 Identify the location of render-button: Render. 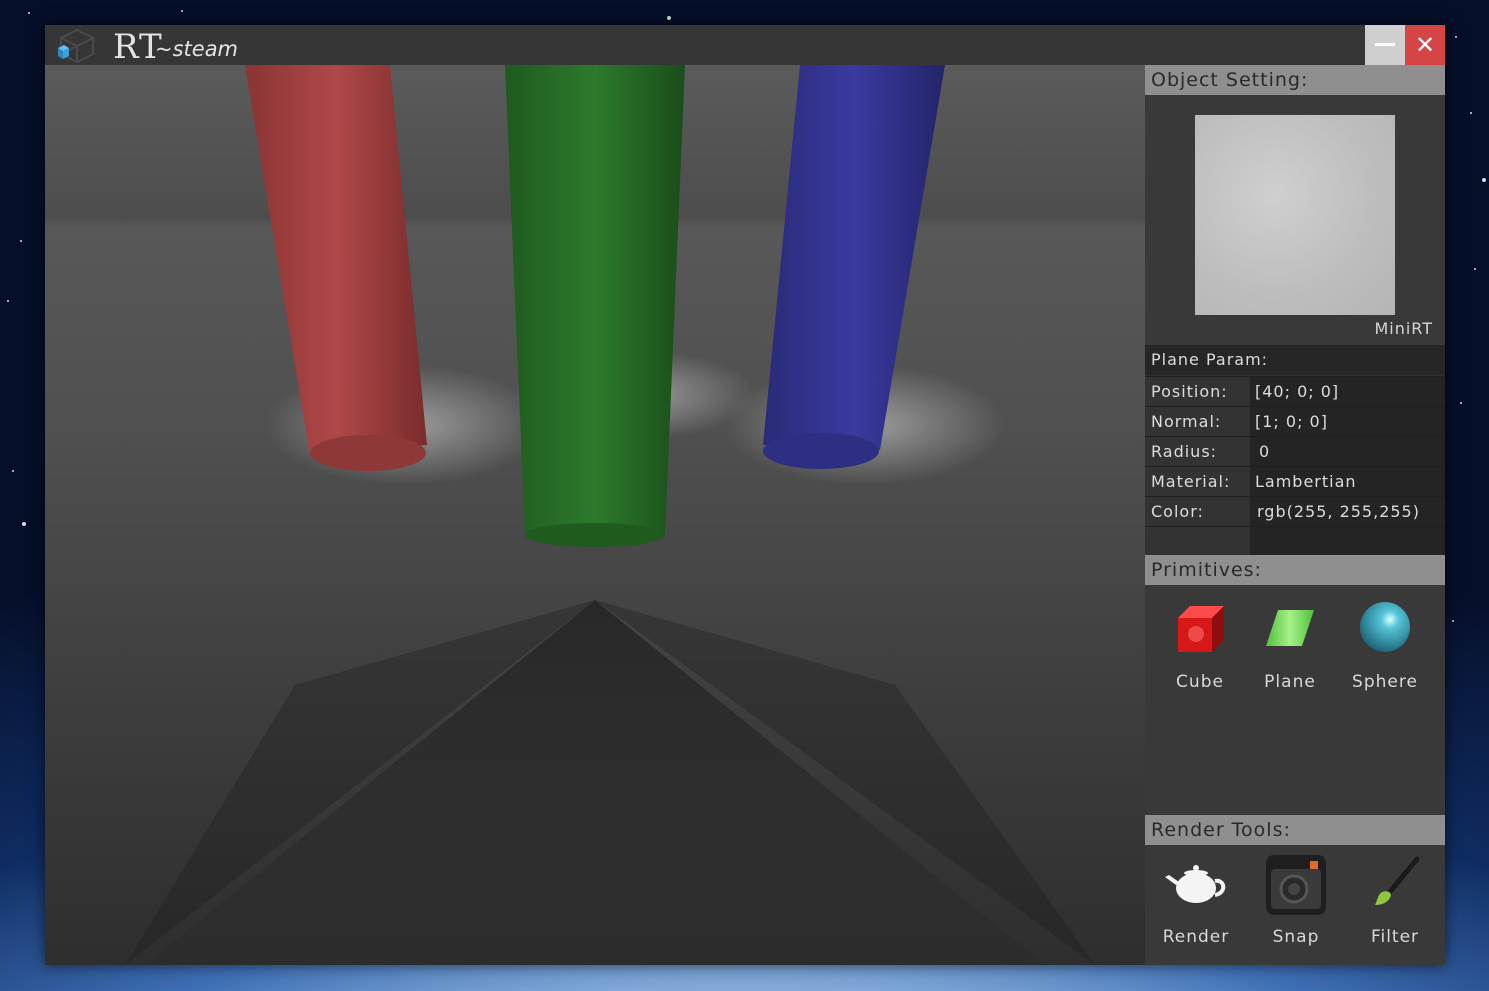
(1196, 901).